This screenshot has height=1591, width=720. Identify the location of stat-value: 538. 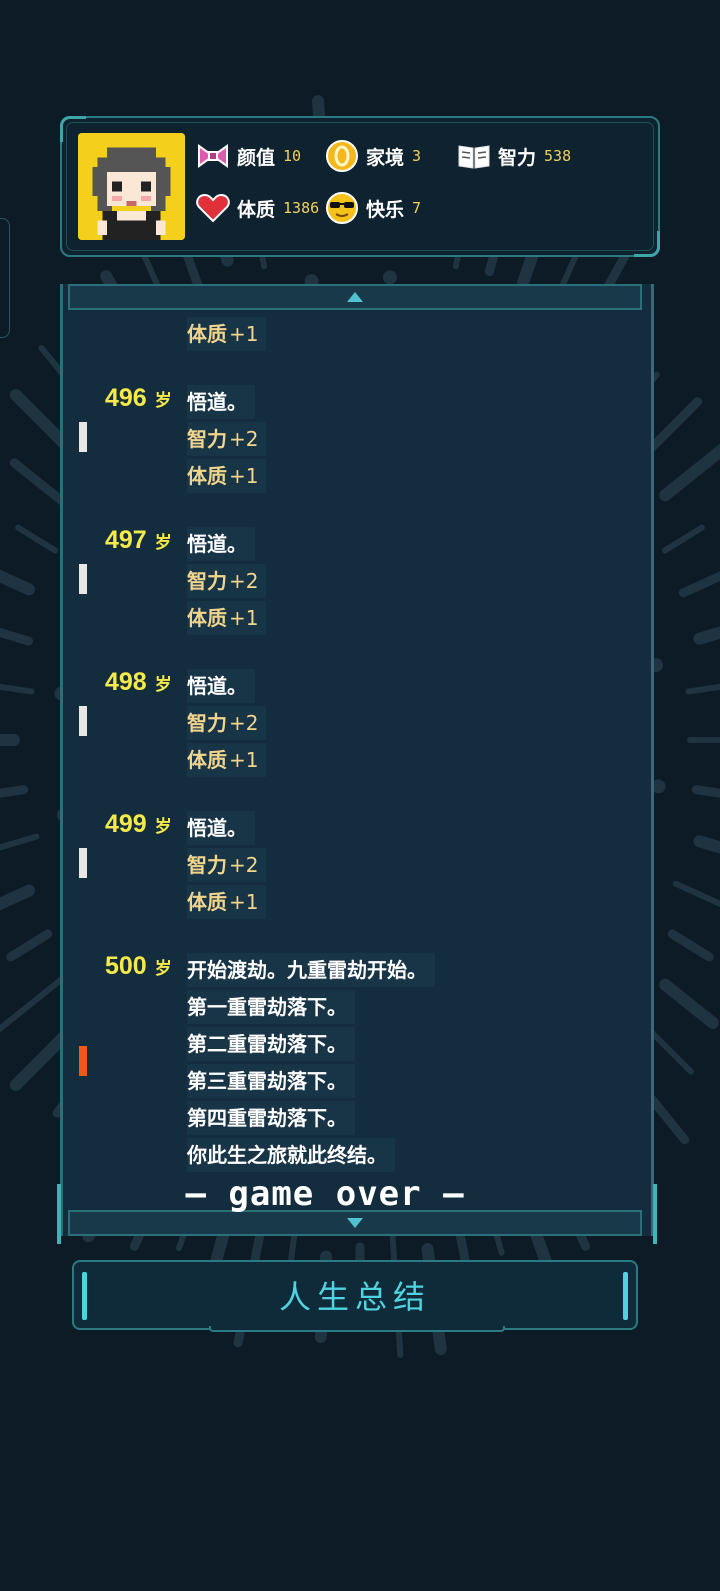
(558, 156).